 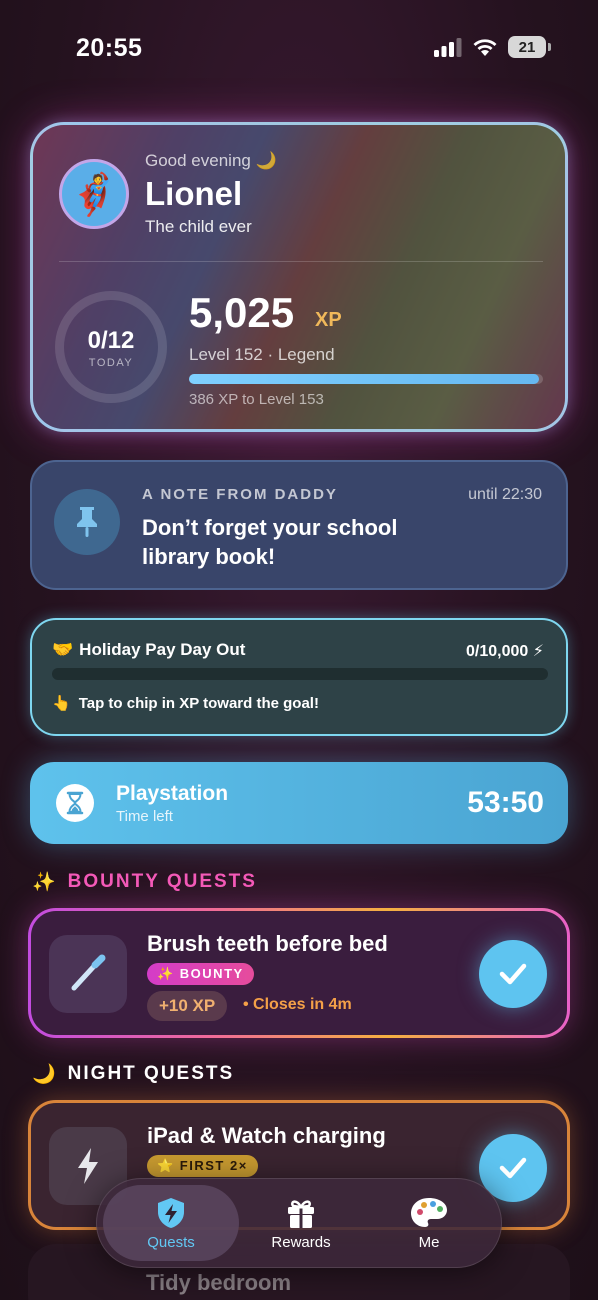 What do you see at coordinates (63, 649) in the screenshot?
I see `handshake-icon: 🤝` at bounding box center [63, 649].